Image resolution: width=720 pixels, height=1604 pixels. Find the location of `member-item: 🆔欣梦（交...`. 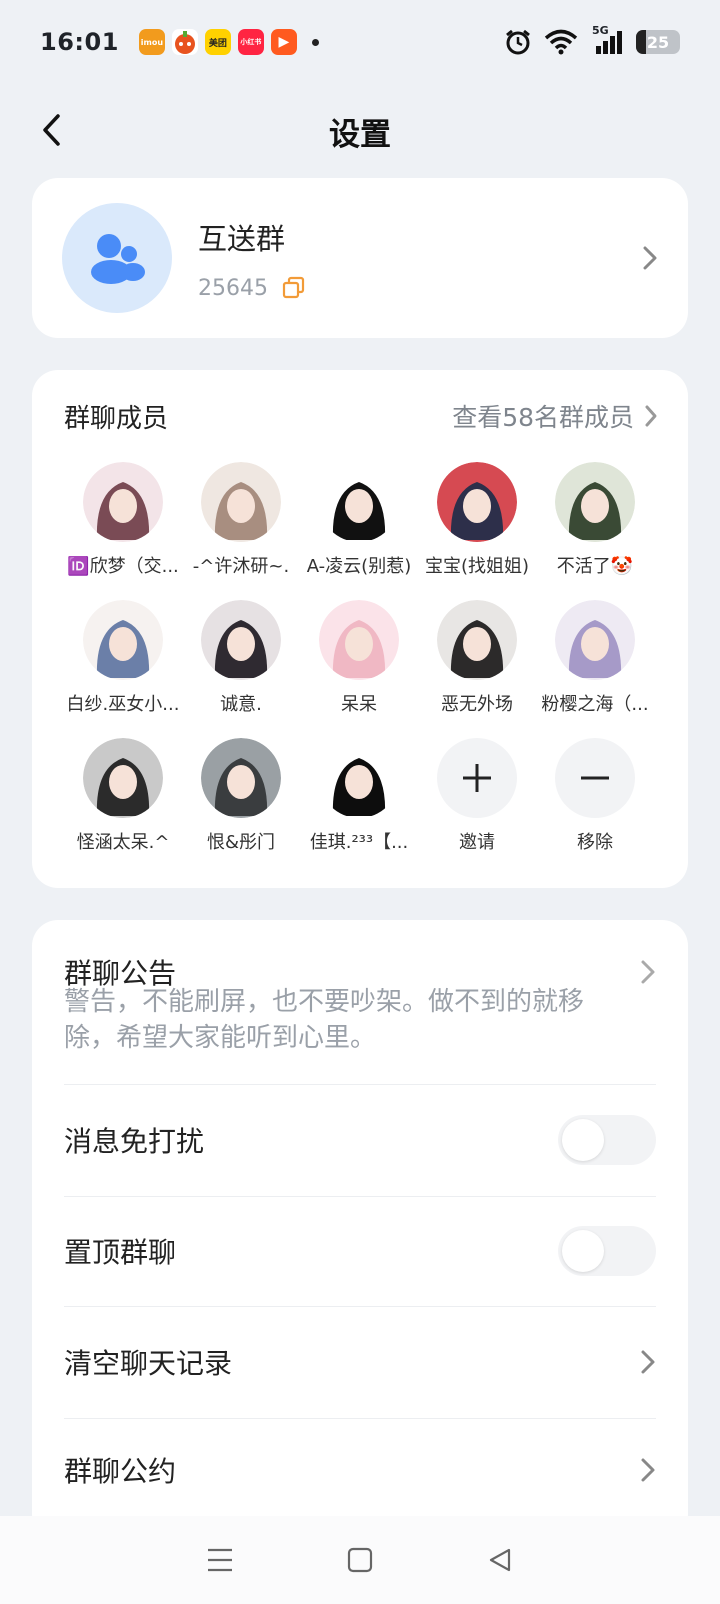

member-item: 🆔欣梦（交... is located at coordinates (123, 520).